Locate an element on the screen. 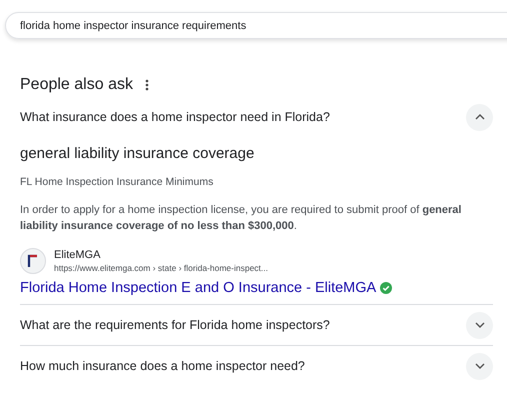  chevron-up-icon is located at coordinates (479, 117).